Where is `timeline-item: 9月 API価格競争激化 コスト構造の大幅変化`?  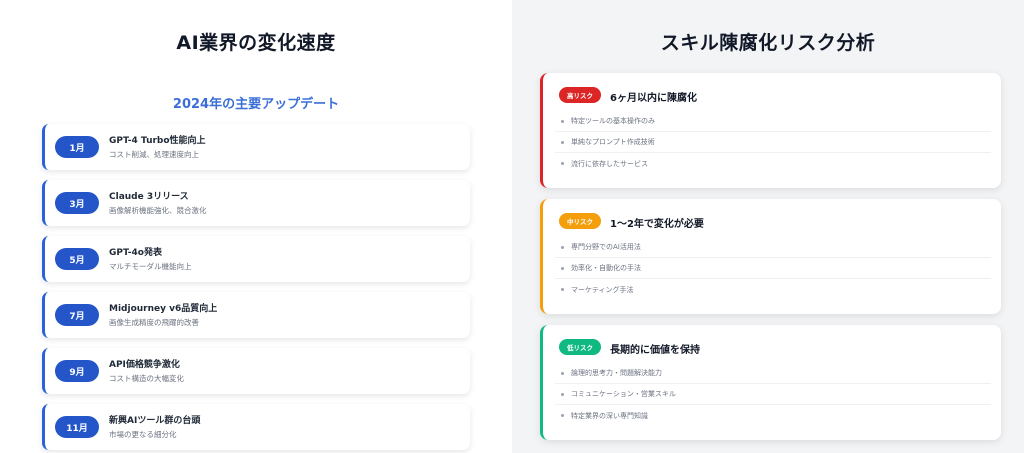 timeline-item: 9月 API価格競争激化 コスト構造の大幅変化 is located at coordinates (256, 371).